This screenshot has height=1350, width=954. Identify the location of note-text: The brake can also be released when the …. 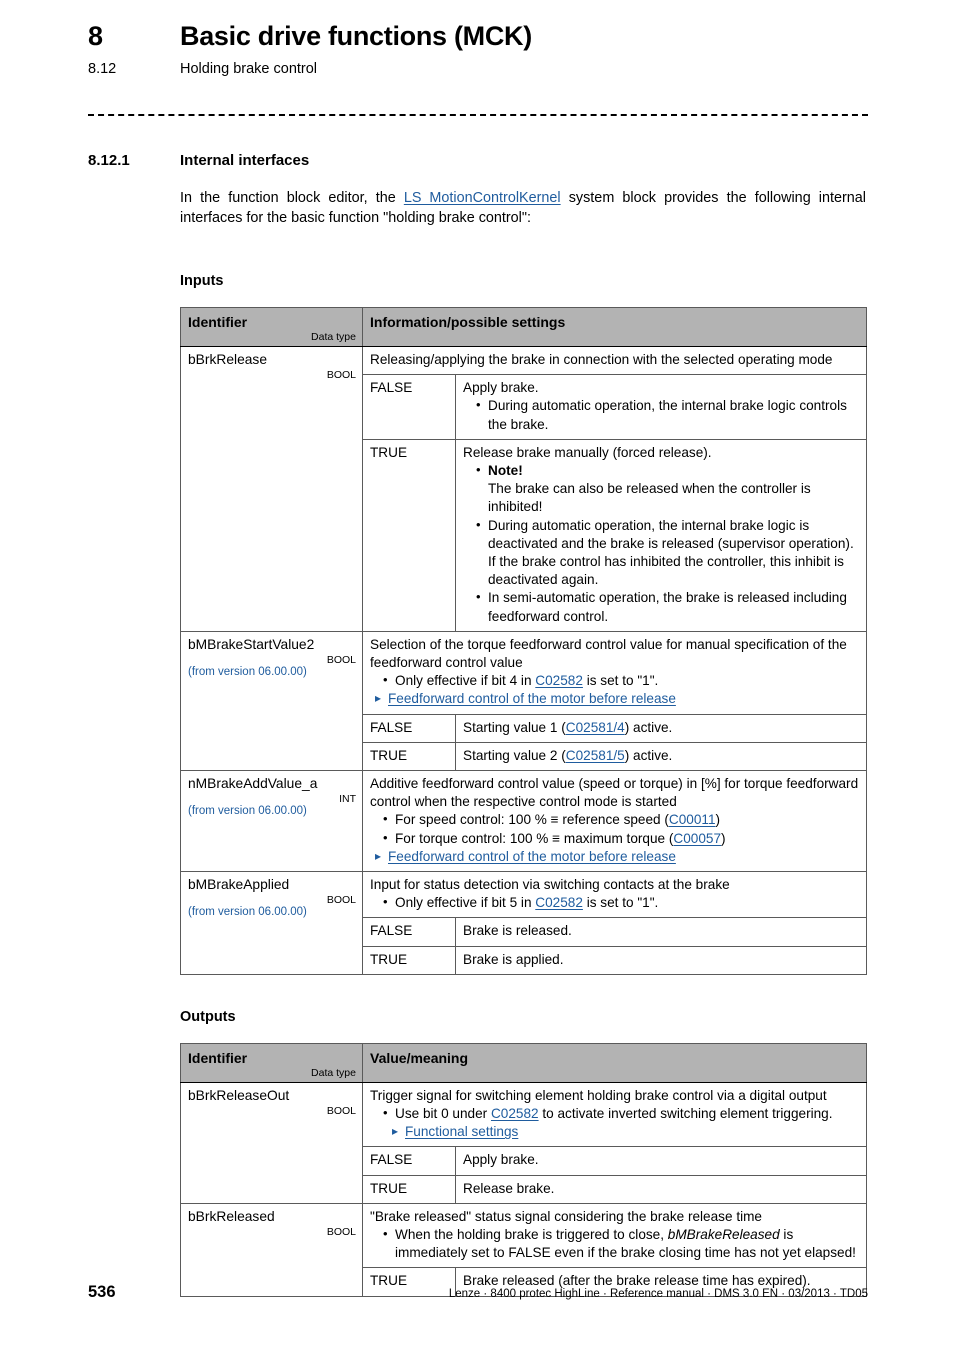
(649, 498).